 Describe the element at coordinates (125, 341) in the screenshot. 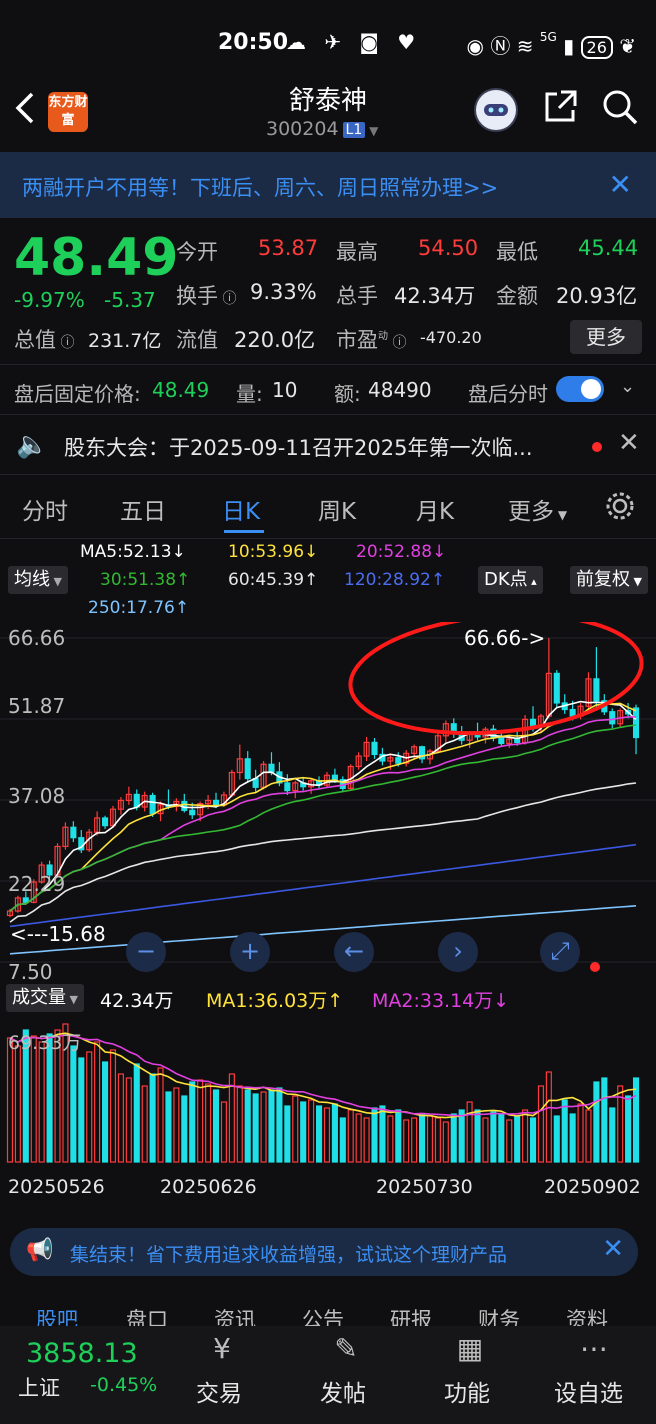

I see `mktcap-value: 231.7亿` at that location.